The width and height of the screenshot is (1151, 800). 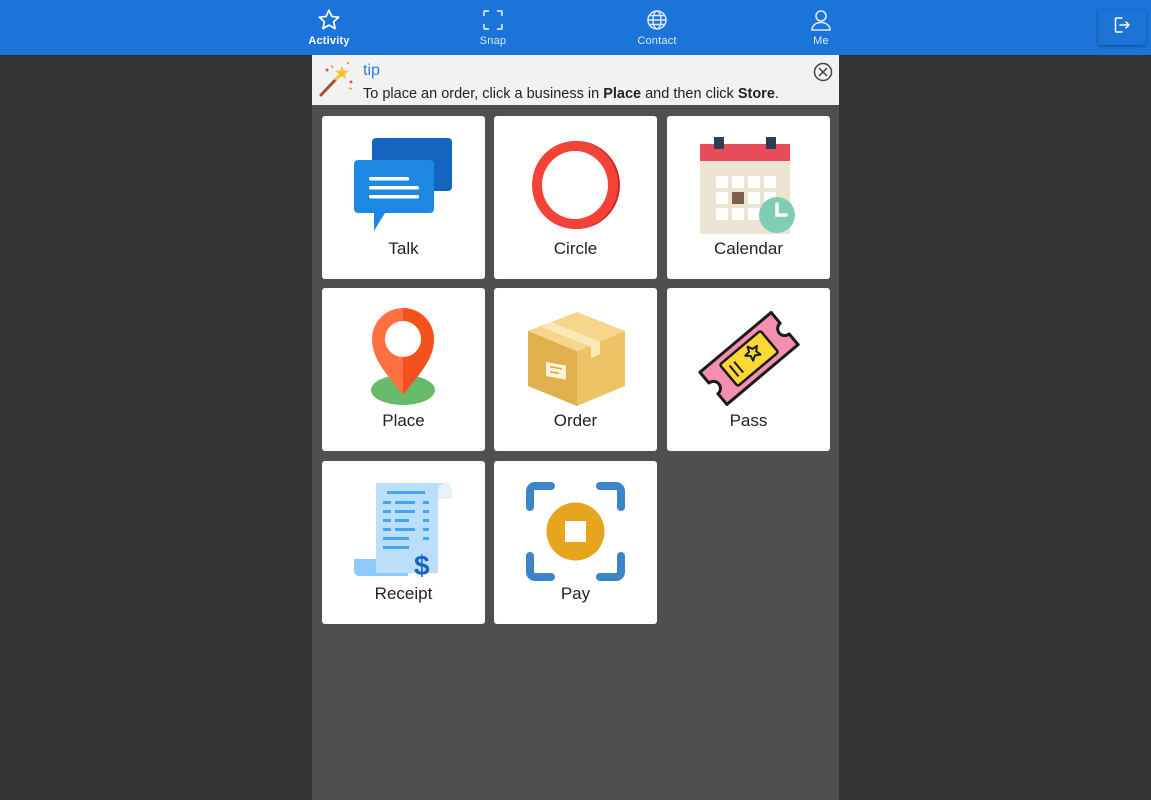 What do you see at coordinates (493, 41) in the screenshot?
I see `nav-tab-label: Snap` at bounding box center [493, 41].